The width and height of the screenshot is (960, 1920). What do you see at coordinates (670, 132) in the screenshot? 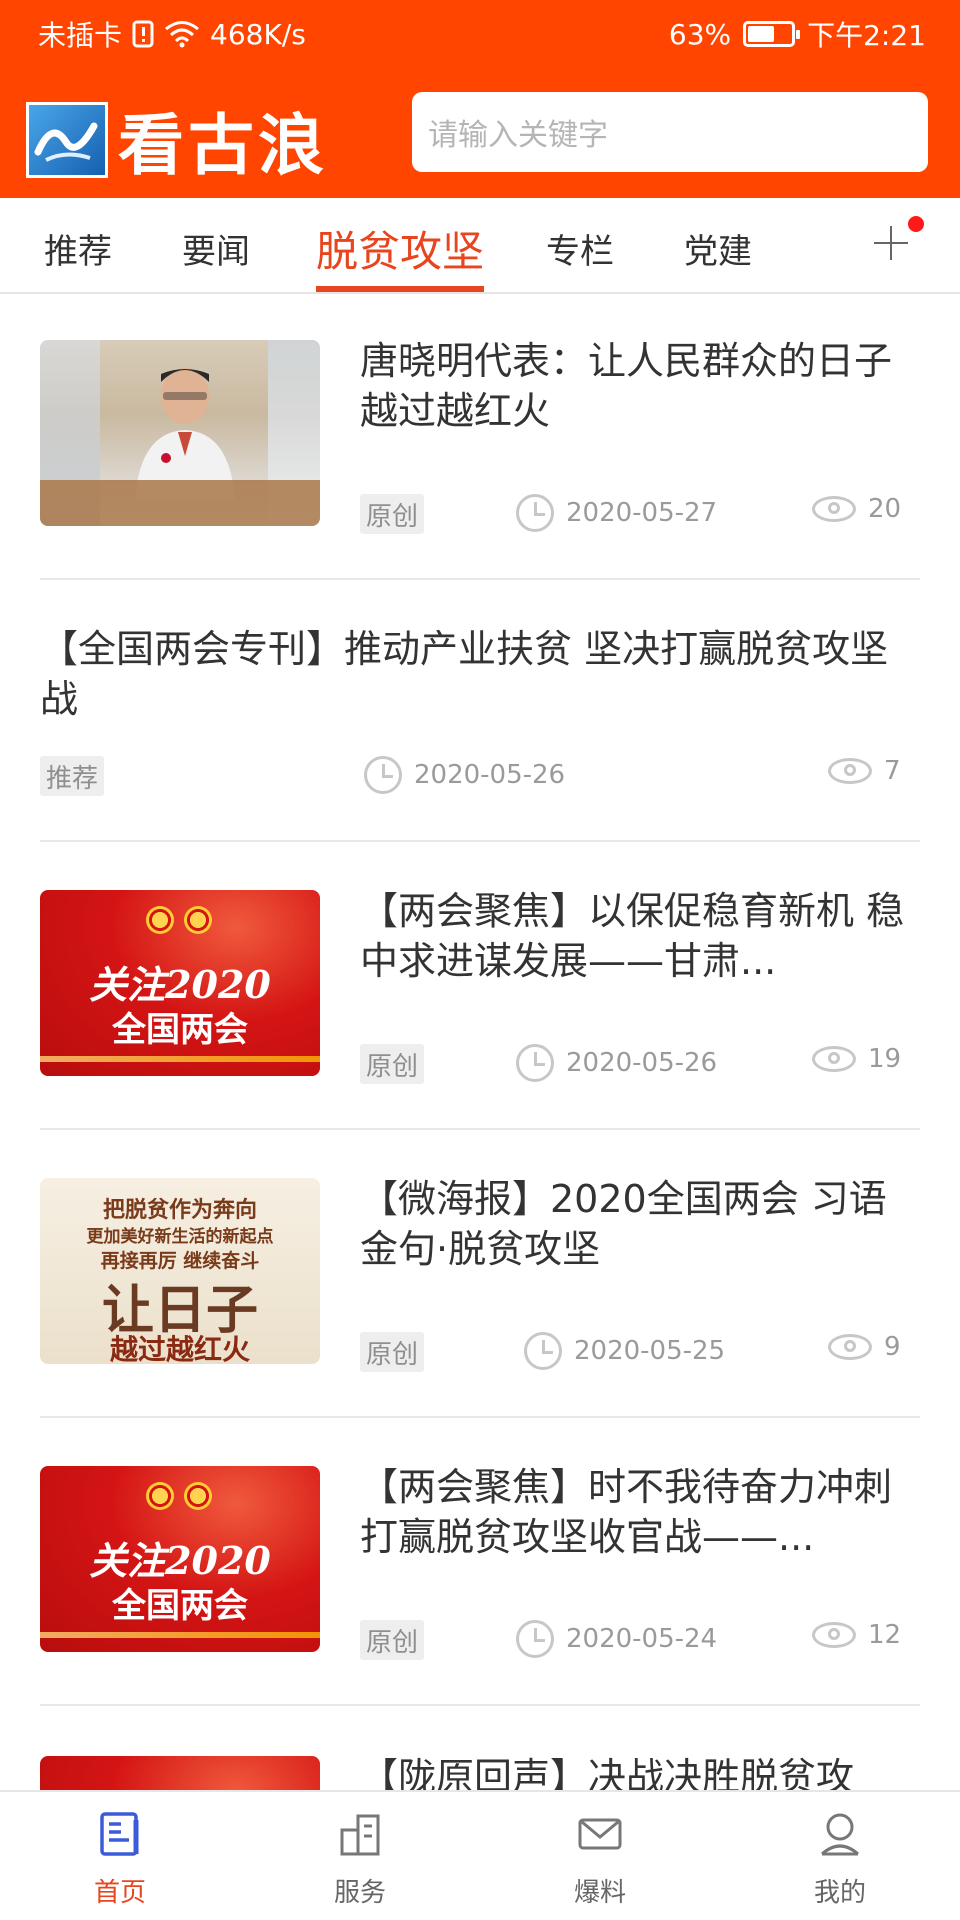
I see `search-input: 请输入关键字` at bounding box center [670, 132].